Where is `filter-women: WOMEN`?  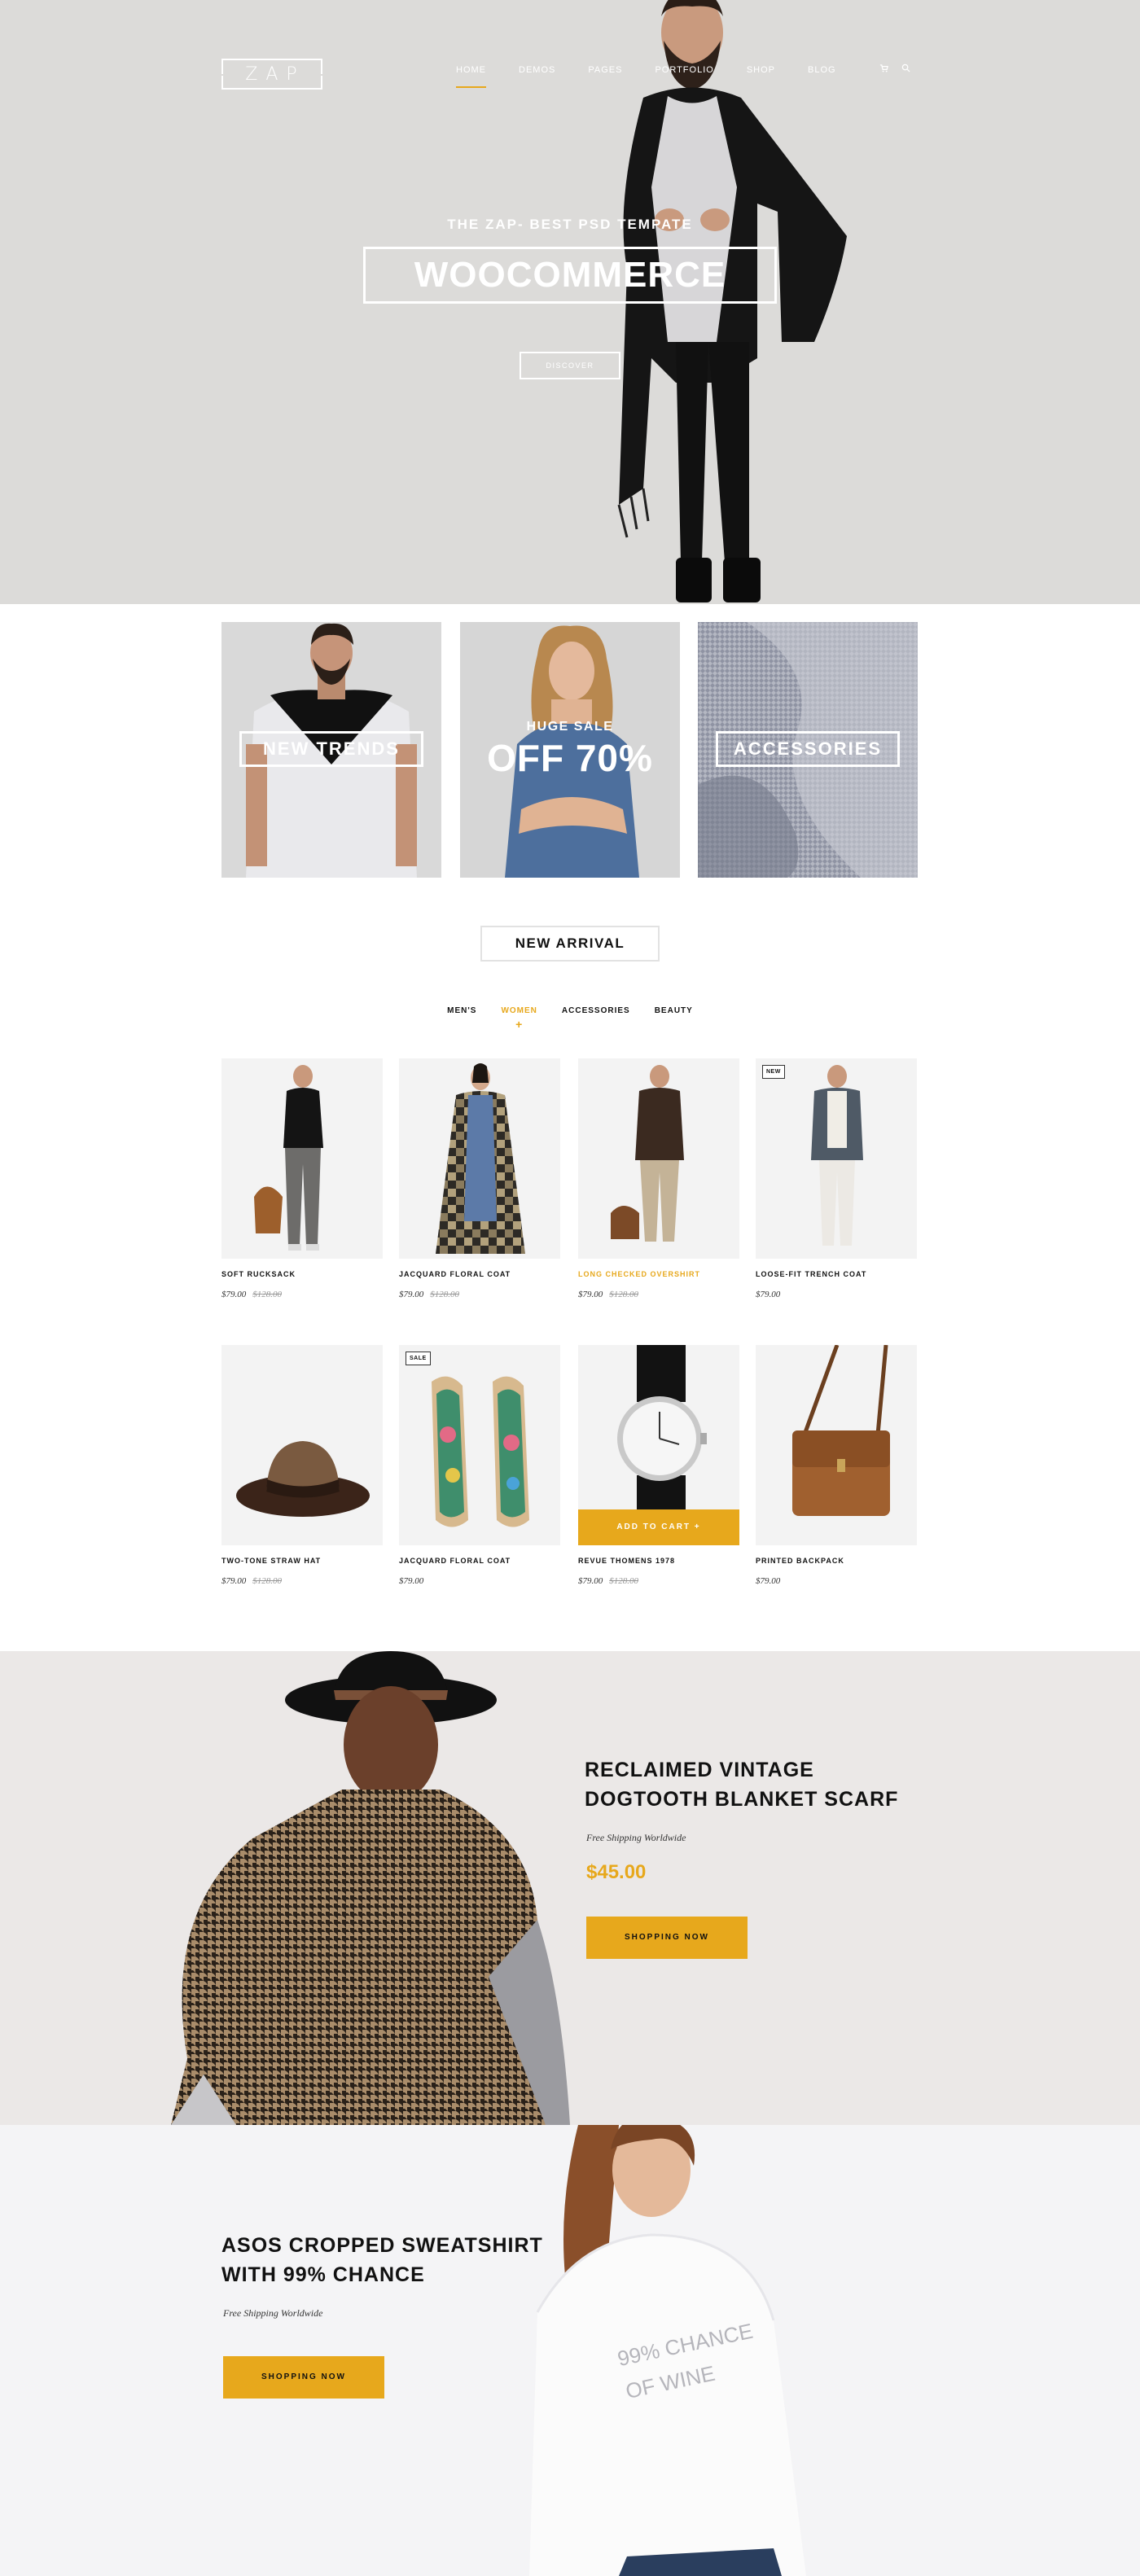
filter-women: WOMEN is located at coordinates (519, 1010).